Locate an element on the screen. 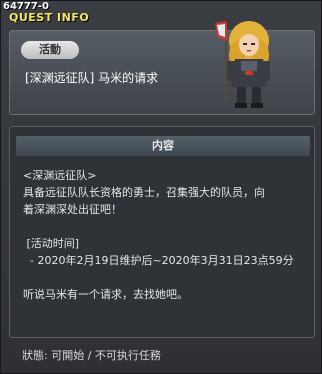 Image resolution: width=322 pixels, height=374 pixels. content-section-title: 内容 is located at coordinates (163, 146).